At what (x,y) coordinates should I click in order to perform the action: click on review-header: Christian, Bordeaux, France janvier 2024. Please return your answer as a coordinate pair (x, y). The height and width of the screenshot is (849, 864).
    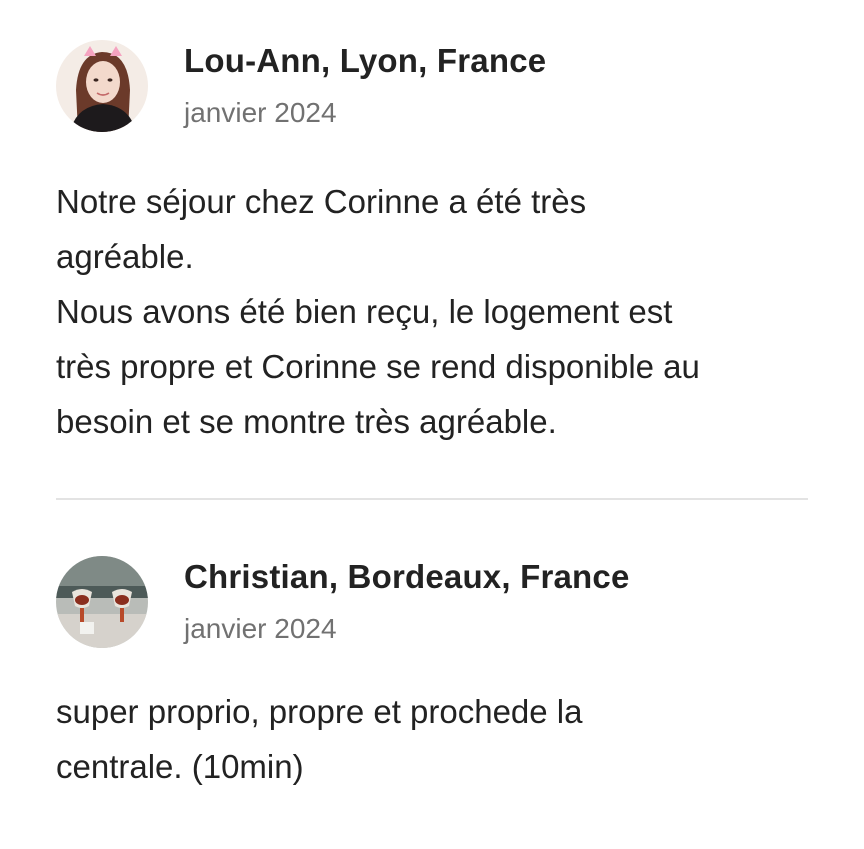
    Looking at the image, I should click on (436, 602).